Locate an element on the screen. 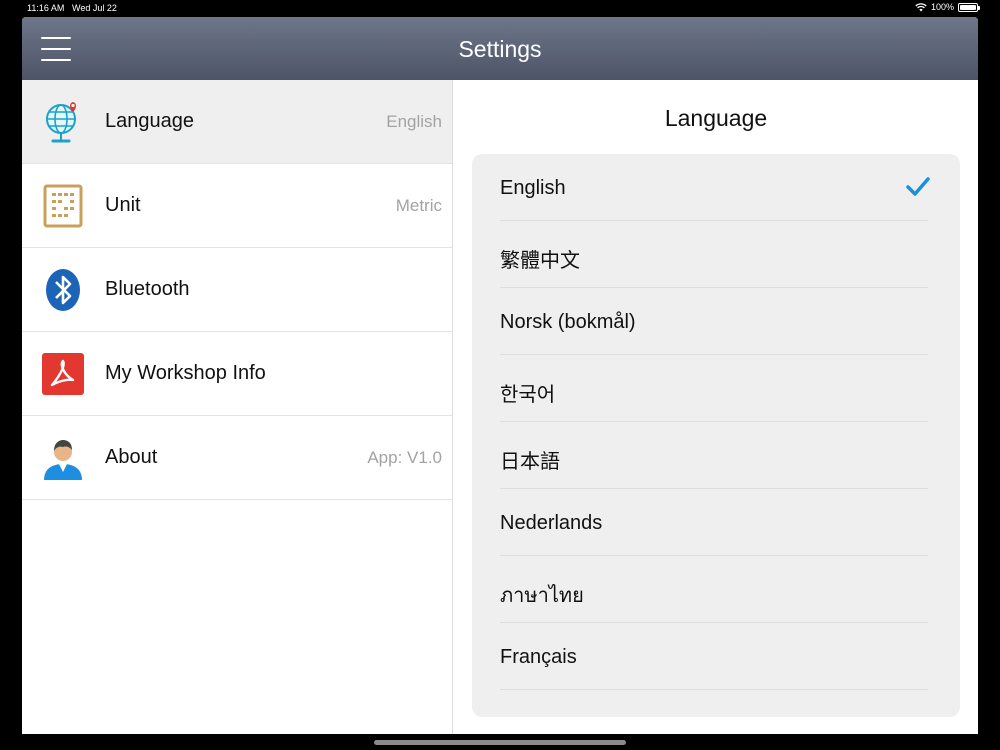  pdf-icon is located at coordinates (63, 374).